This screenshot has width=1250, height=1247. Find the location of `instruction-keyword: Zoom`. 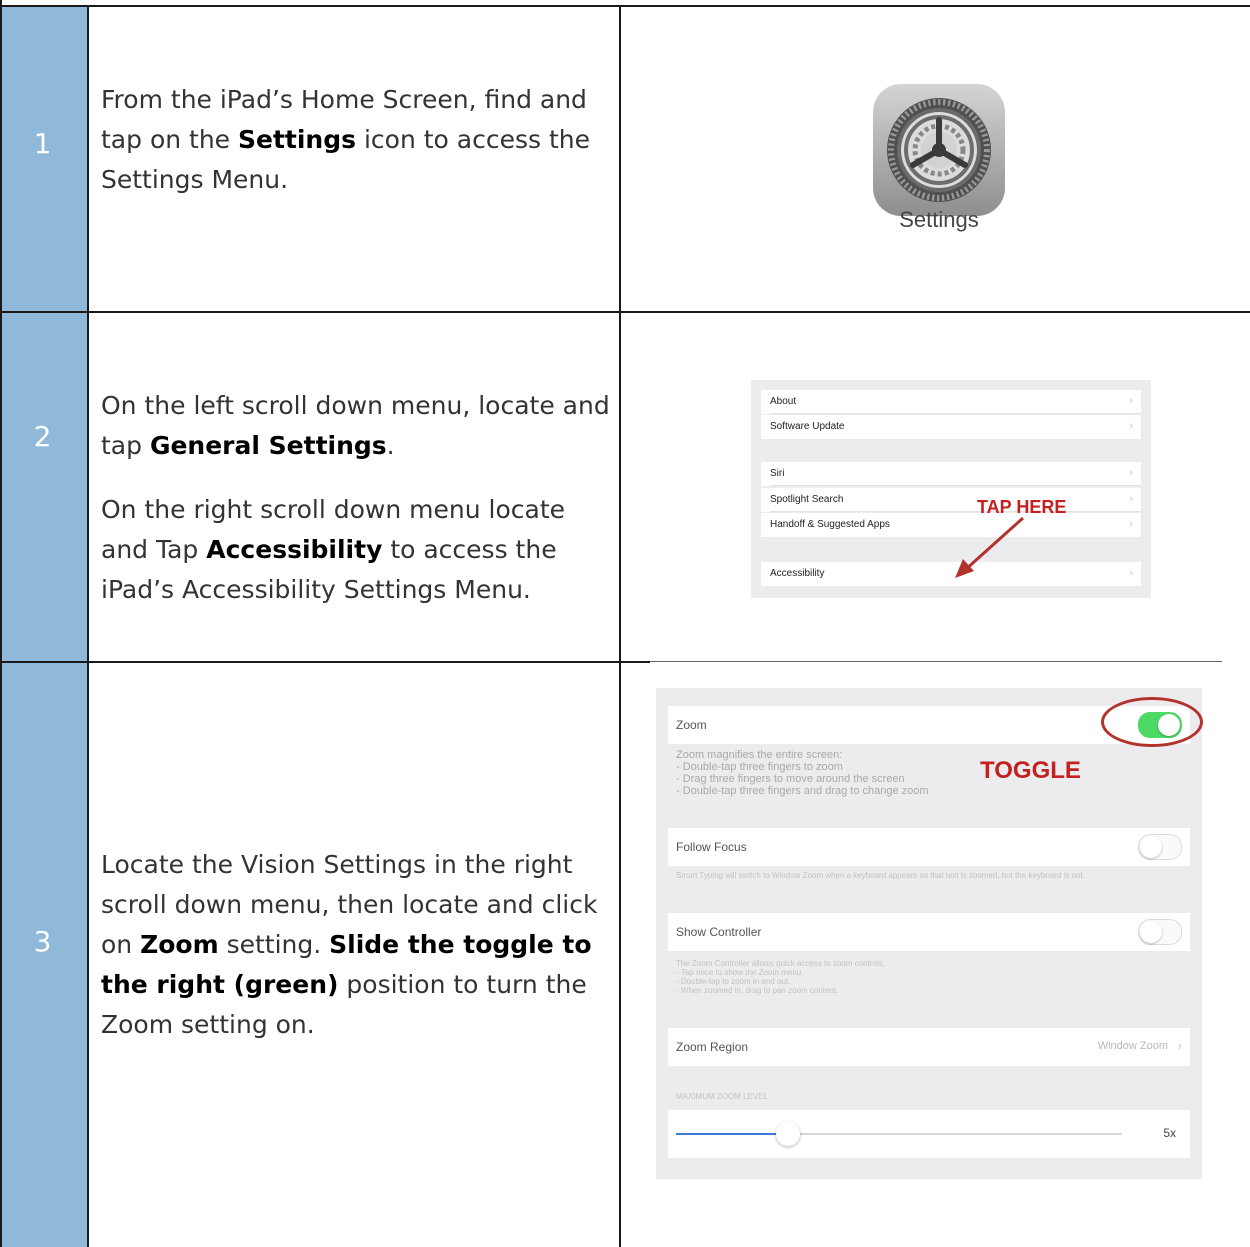

instruction-keyword: Zoom is located at coordinates (179, 944).